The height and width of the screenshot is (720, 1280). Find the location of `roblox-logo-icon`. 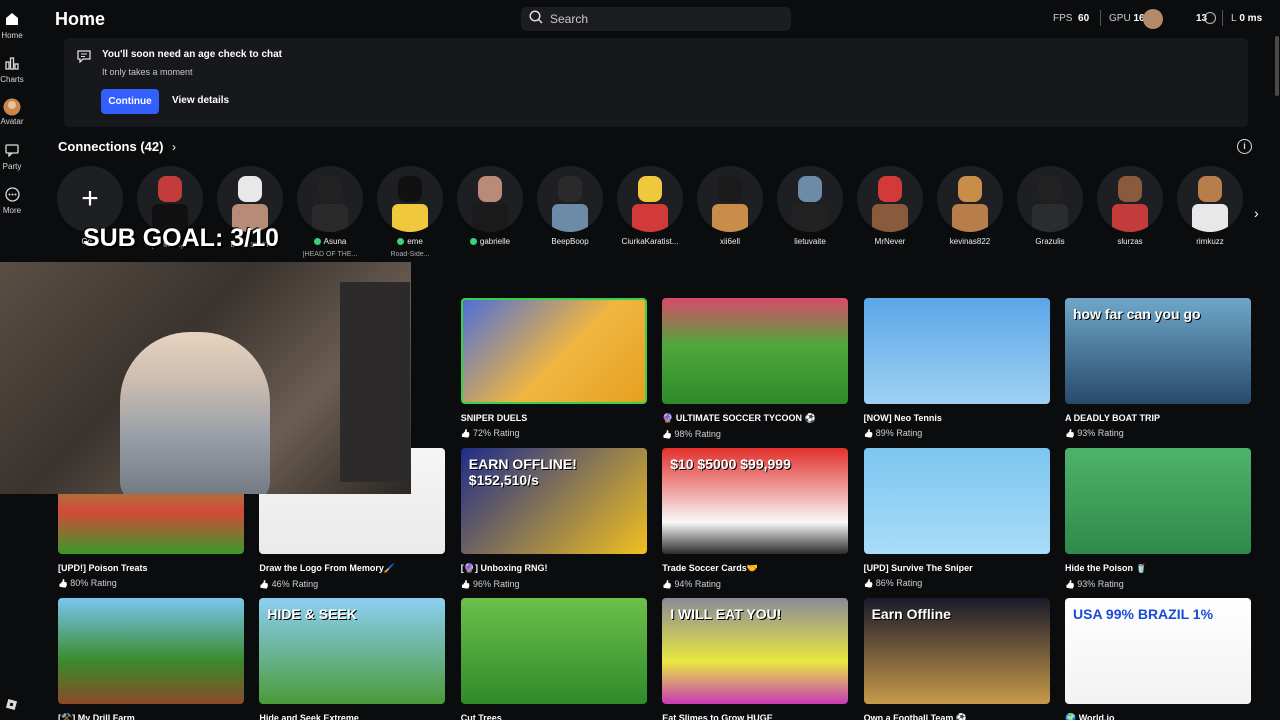

roblox-logo-icon is located at coordinates (11, 704).